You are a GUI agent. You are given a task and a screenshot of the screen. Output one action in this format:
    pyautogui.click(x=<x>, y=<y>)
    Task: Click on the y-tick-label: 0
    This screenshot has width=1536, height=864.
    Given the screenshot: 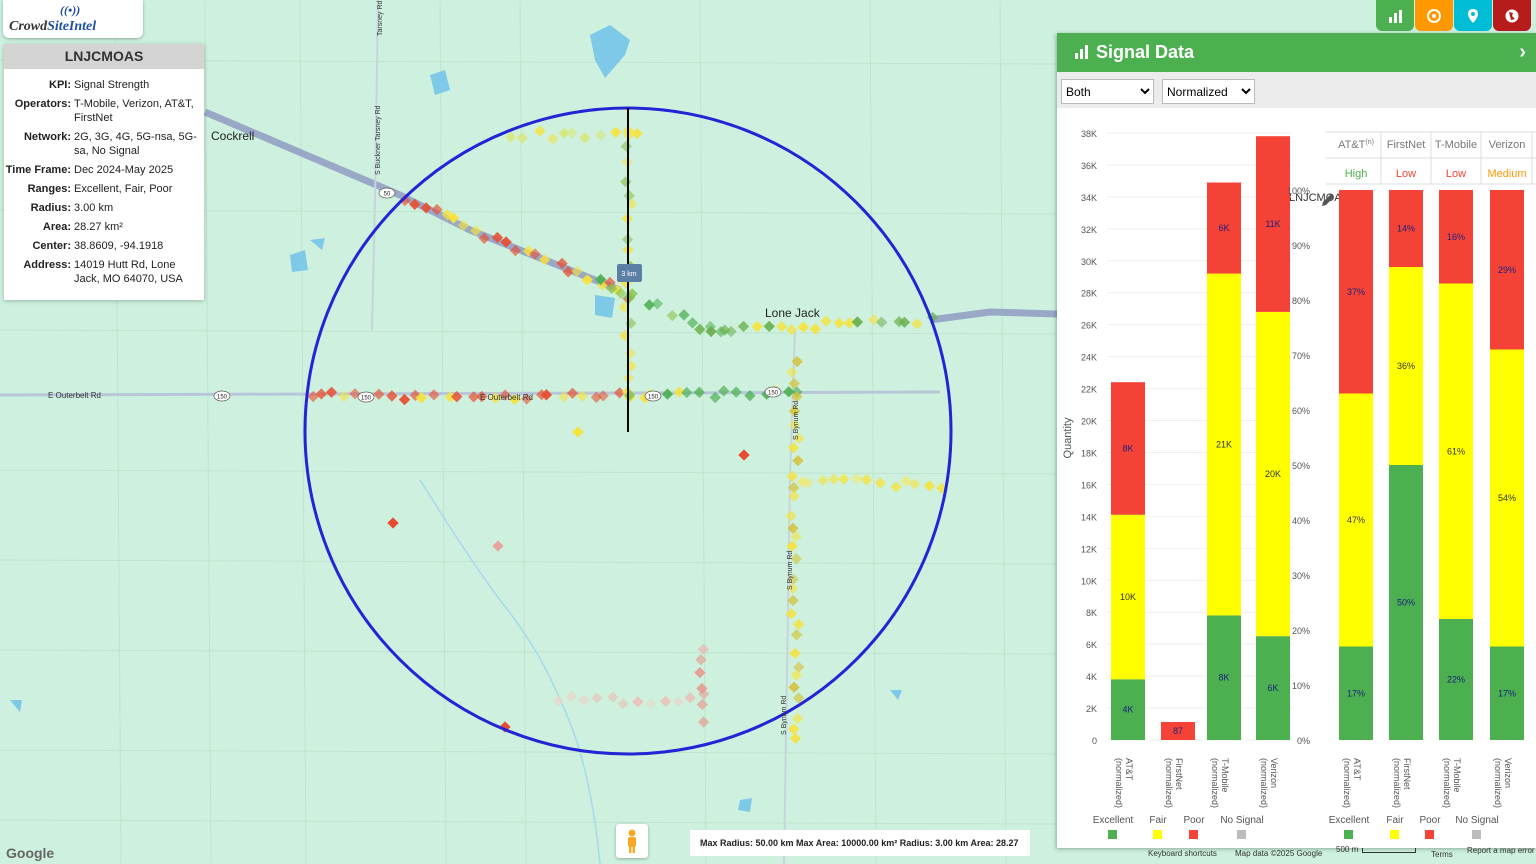 What is the action you would take?
    pyautogui.click(x=1094, y=741)
    